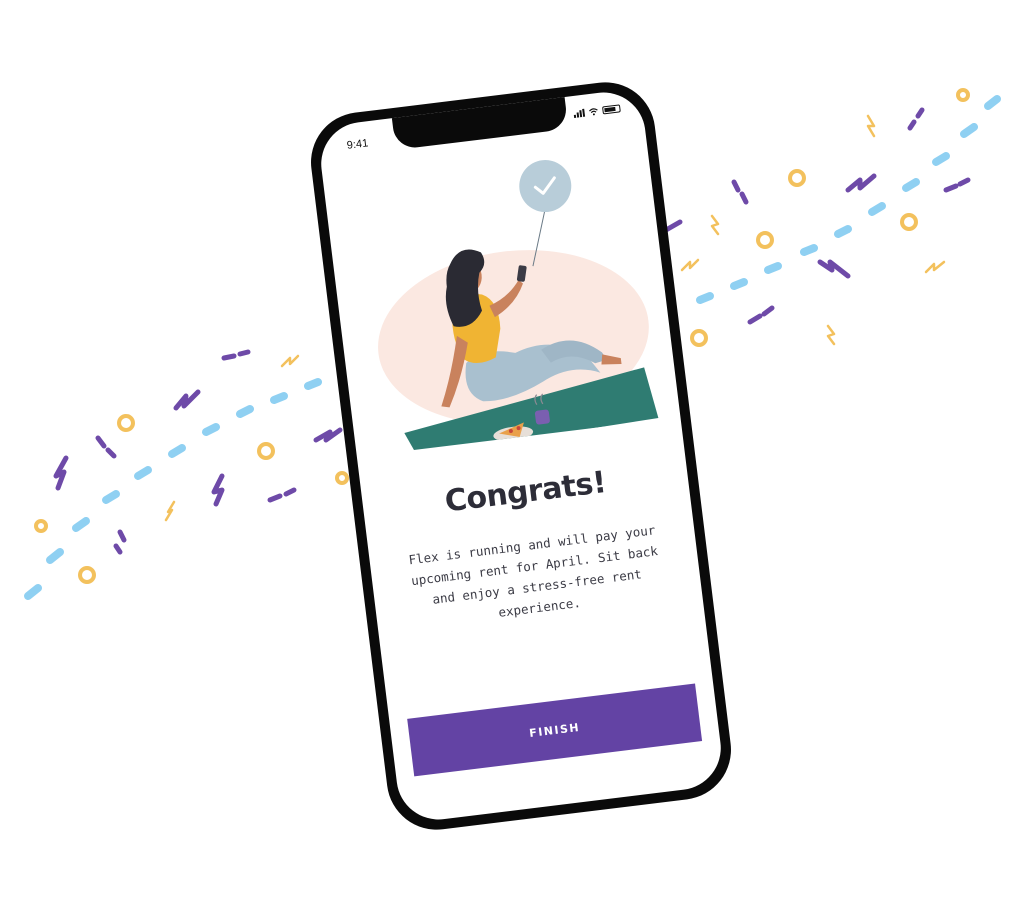  What do you see at coordinates (579, 113) in the screenshot?
I see `signal-bars-icon` at bounding box center [579, 113].